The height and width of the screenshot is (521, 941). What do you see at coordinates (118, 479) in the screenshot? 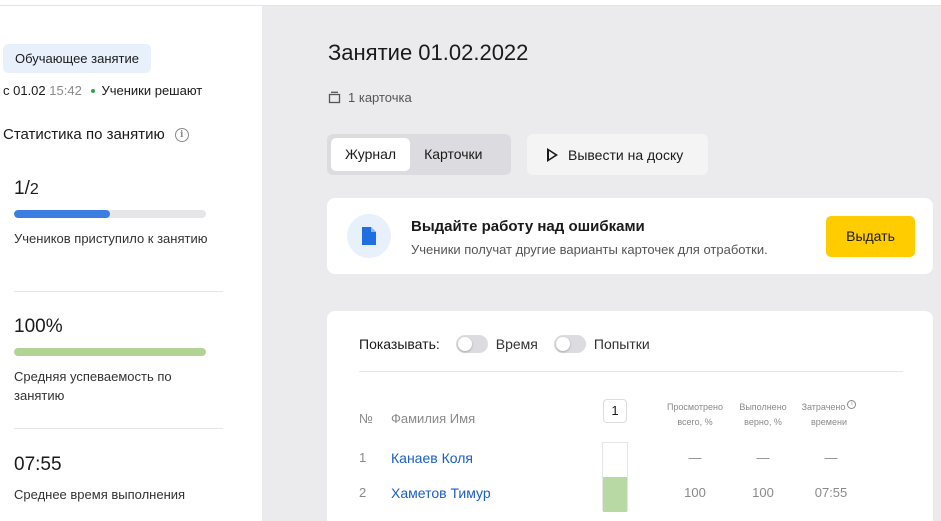
I see `stat-avg-time: 07:55 Среднее время выполнения` at bounding box center [118, 479].